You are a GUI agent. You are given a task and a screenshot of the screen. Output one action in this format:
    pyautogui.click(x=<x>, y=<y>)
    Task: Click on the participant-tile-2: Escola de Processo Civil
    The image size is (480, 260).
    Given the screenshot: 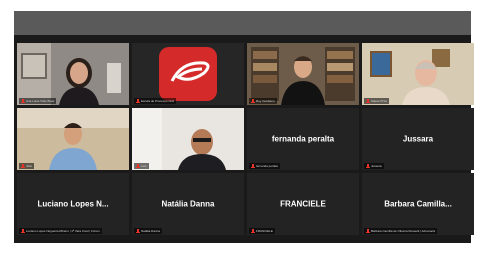 What is the action you would take?
    pyautogui.click(x=188, y=74)
    